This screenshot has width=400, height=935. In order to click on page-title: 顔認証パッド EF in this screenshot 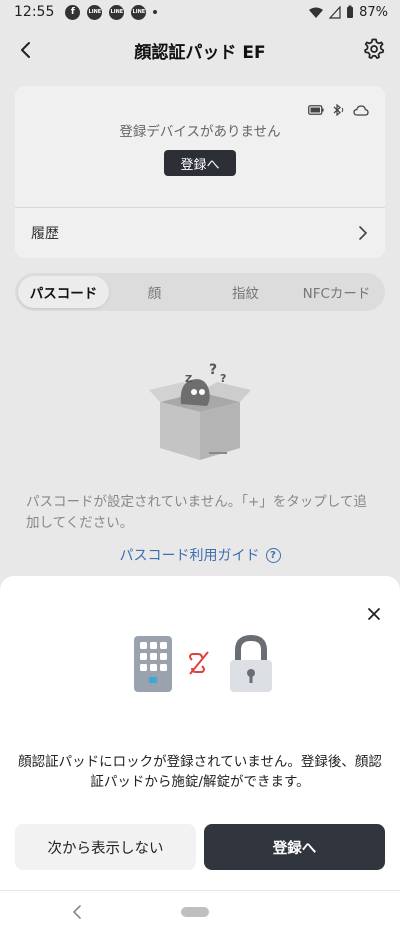, I will do `click(200, 52)`.